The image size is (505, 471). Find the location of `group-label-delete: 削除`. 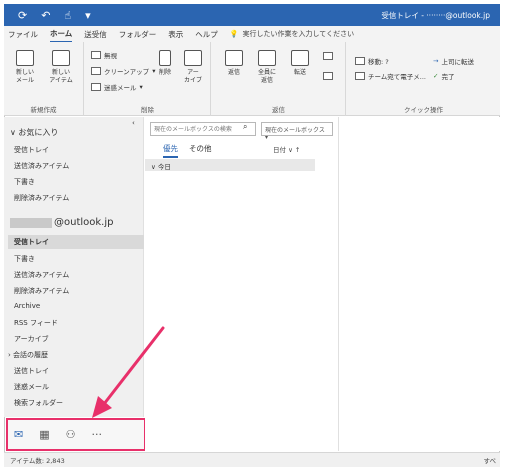

group-label-delete: 削除 is located at coordinates (147, 110).